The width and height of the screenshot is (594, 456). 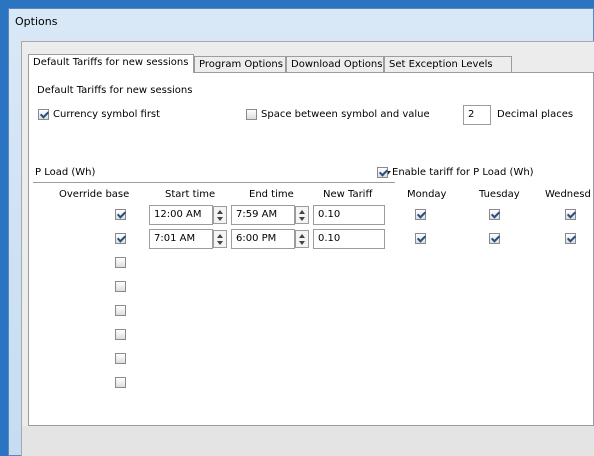 I want to click on decimal-places-input: 2, so click(x=477, y=115).